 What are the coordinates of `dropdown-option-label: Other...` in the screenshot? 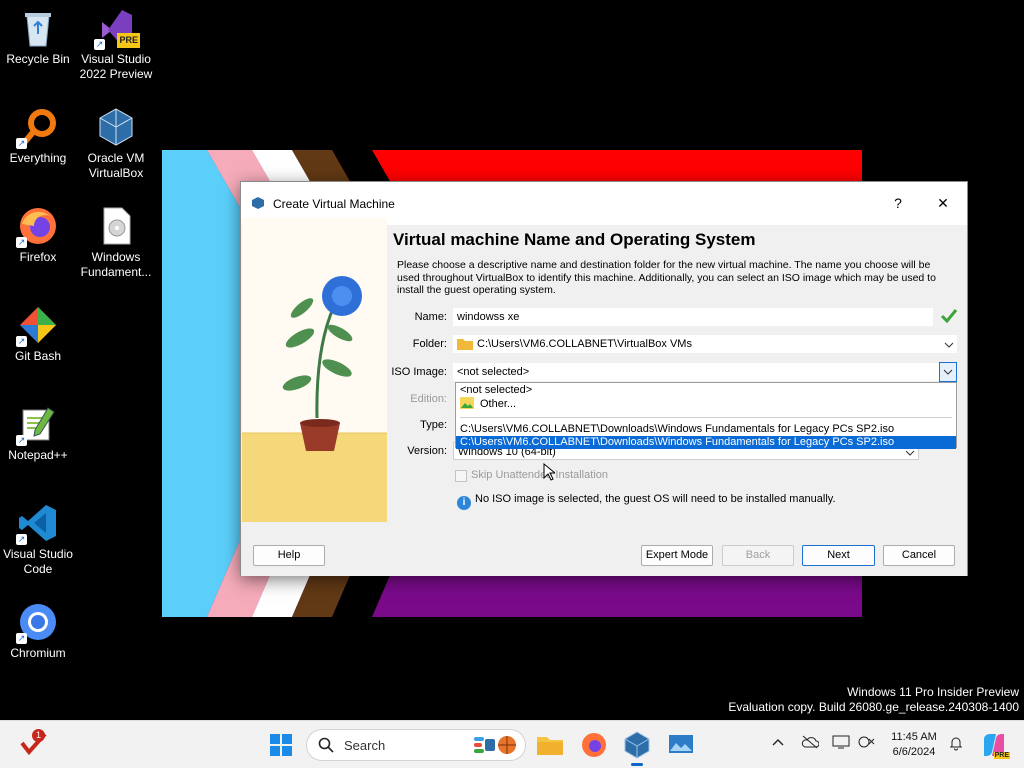 It's located at (498, 404).